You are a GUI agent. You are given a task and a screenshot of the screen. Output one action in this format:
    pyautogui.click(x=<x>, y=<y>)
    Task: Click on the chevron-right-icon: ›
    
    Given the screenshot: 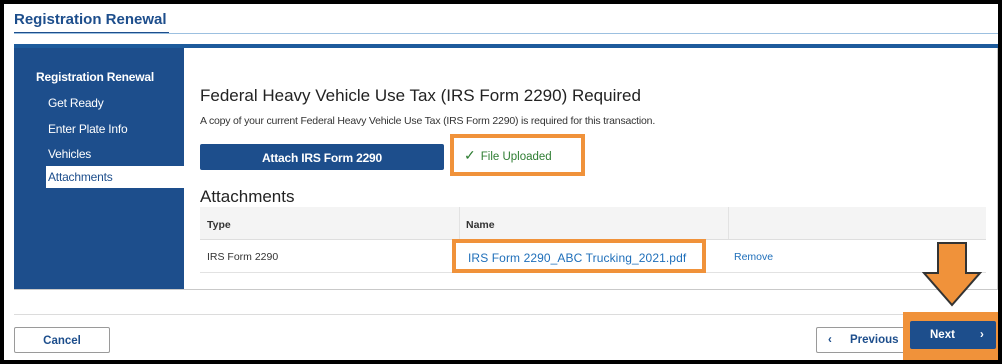 What is the action you would take?
    pyautogui.click(x=982, y=335)
    